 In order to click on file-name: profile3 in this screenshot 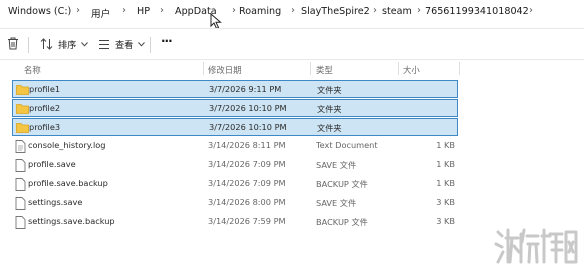, I will do `click(45, 127)`.